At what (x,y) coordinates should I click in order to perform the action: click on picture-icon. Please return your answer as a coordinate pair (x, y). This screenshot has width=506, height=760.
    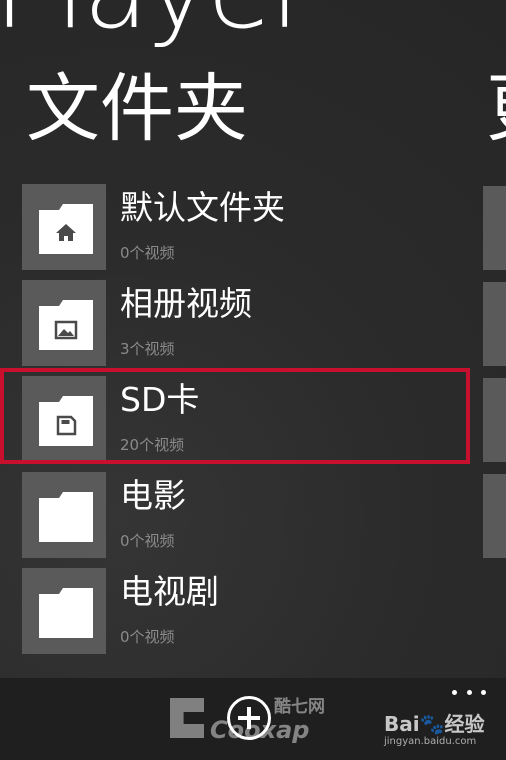
    Looking at the image, I should click on (66, 325).